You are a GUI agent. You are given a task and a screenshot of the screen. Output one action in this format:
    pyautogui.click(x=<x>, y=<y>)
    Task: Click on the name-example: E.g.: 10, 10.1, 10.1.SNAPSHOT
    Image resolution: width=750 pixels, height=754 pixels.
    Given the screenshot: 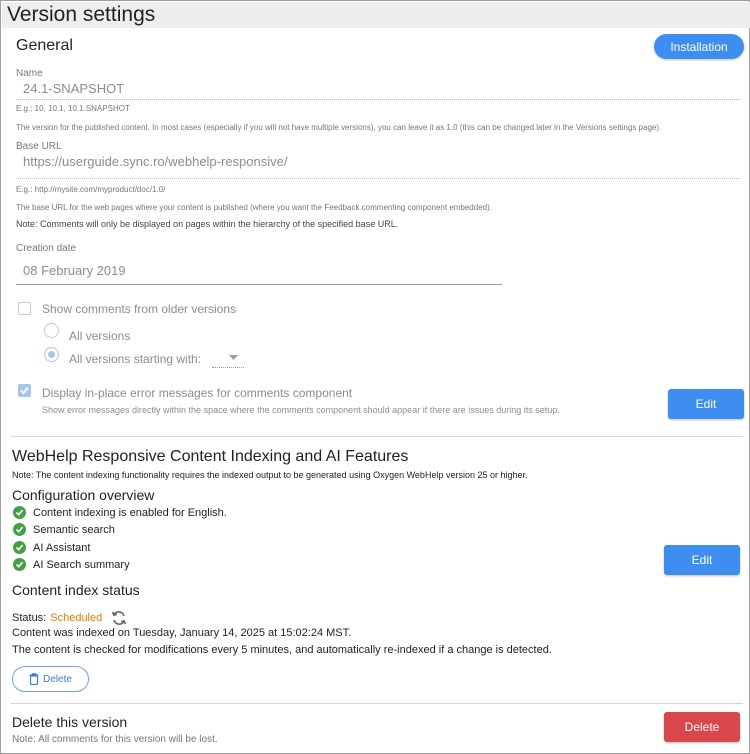 What is the action you would take?
    pyautogui.click(x=73, y=108)
    